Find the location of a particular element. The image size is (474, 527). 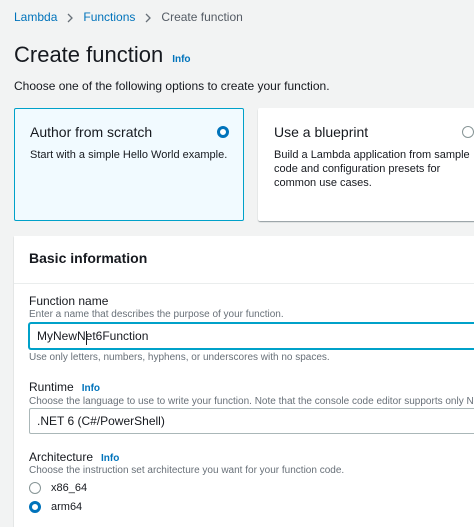

option-description: Start with a simple Hello World example. is located at coordinates (129, 155).